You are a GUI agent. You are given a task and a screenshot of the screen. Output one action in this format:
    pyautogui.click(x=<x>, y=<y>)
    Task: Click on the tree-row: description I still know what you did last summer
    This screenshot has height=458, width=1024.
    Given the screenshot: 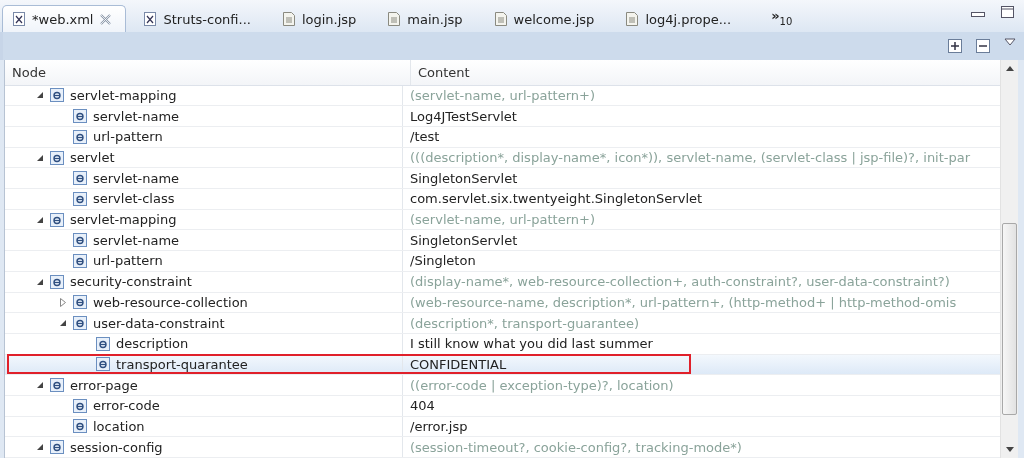 What is the action you would take?
    pyautogui.click(x=502, y=344)
    